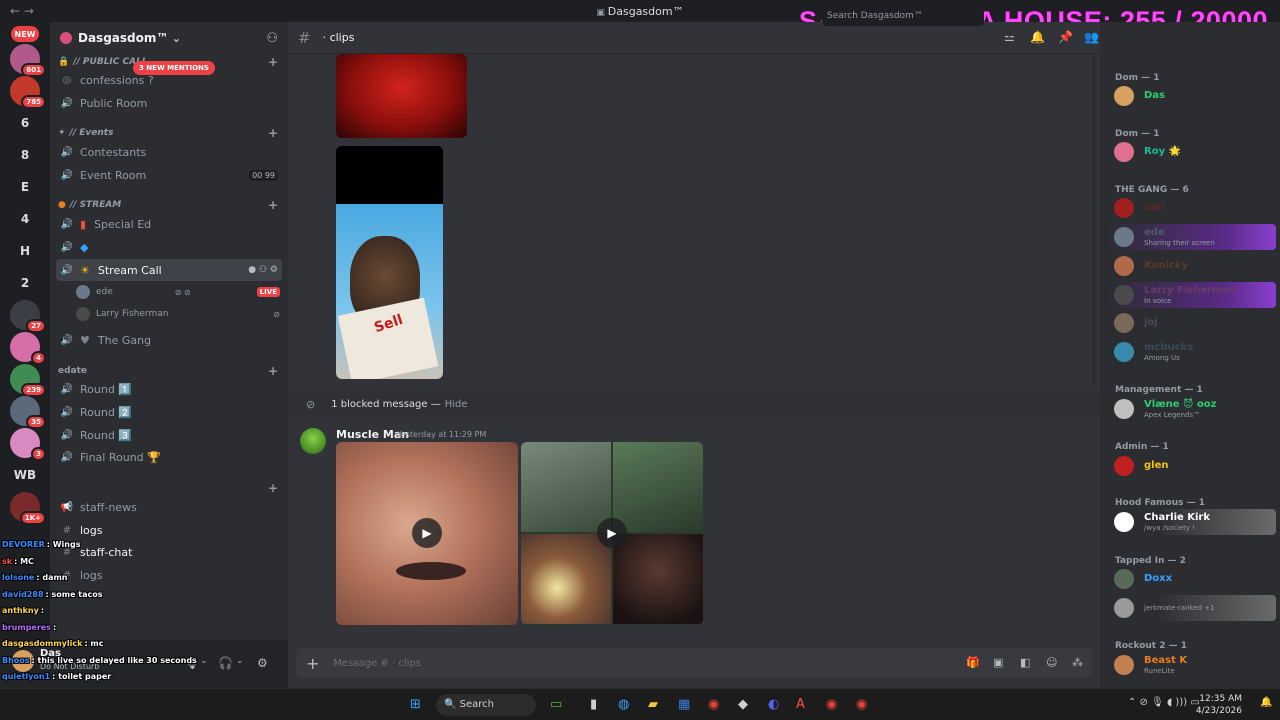  Describe the element at coordinates (653, 704) in the screenshot. I see `folder-icon: ▰` at that location.